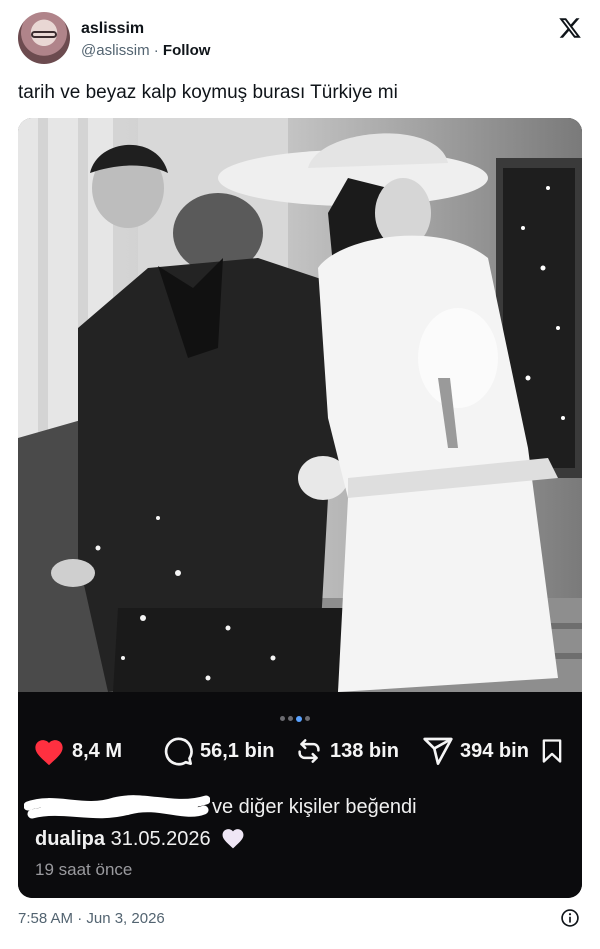 Image resolution: width=600 pixels, height=949 pixels. What do you see at coordinates (494, 750) in the screenshot?
I see `share-count: 394 bin` at bounding box center [494, 750].